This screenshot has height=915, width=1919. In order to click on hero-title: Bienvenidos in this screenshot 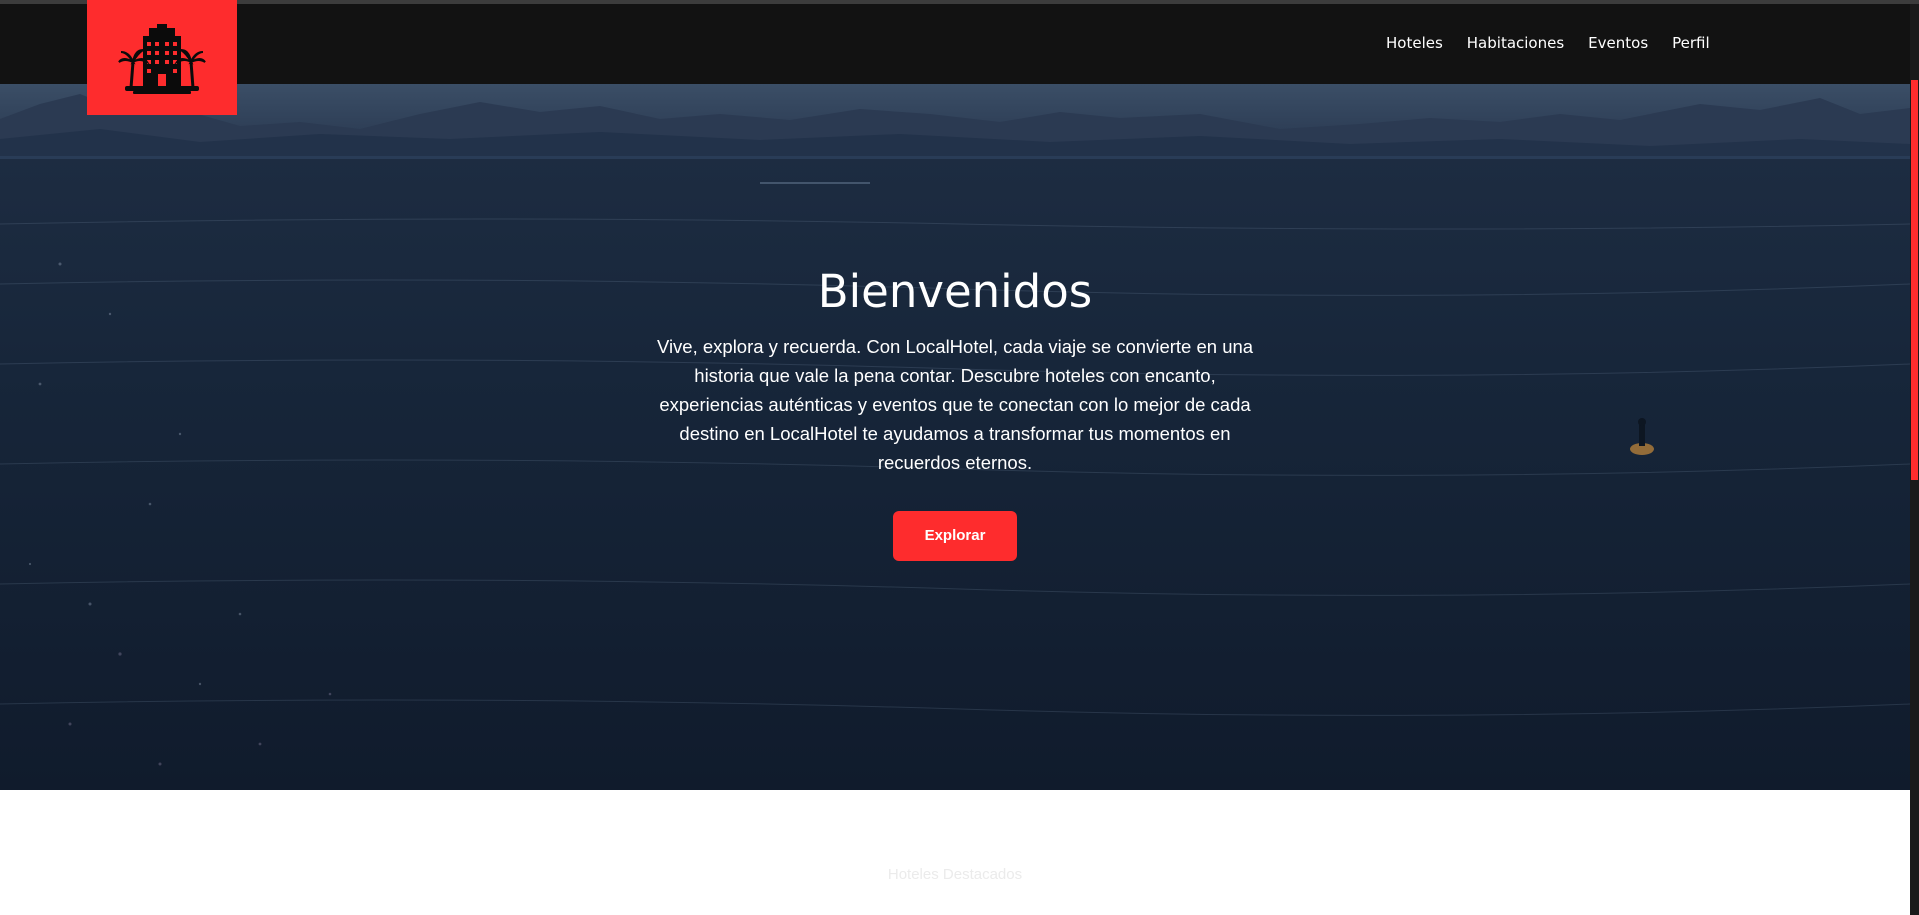, I will do `click(955, 291)`.